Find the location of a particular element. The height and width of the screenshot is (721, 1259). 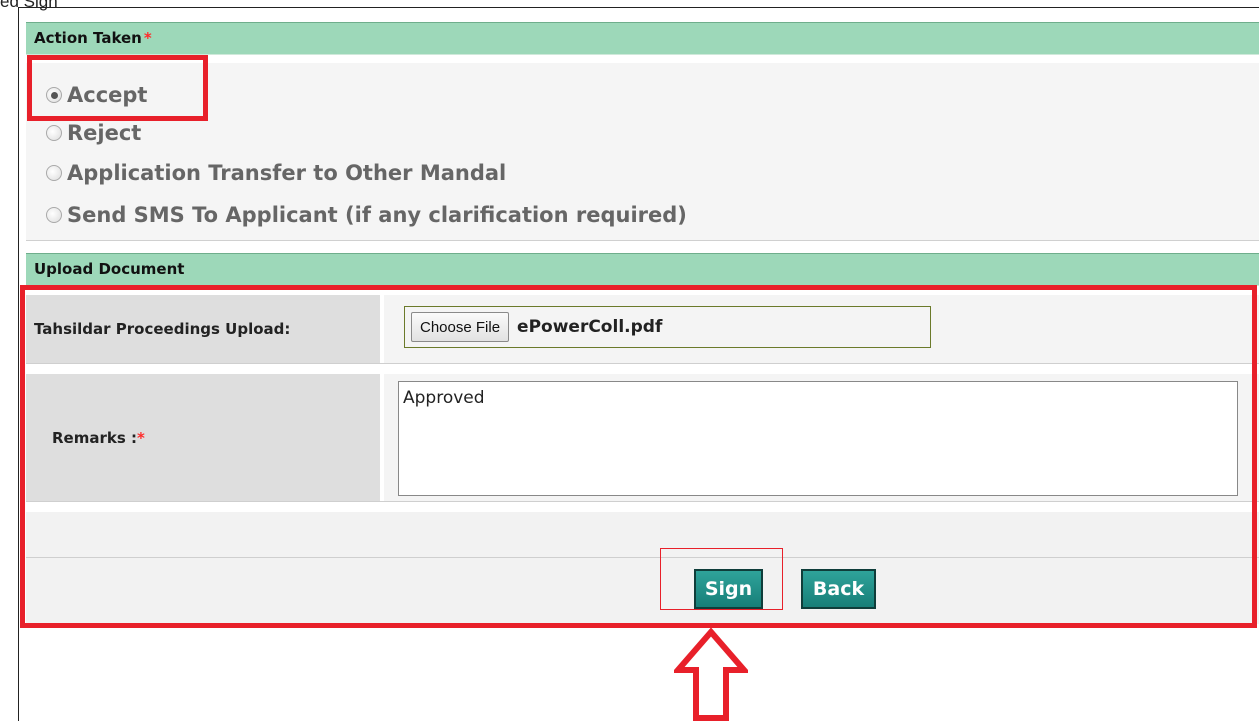

up-arrow-icon is located at coordinates (711, 674).